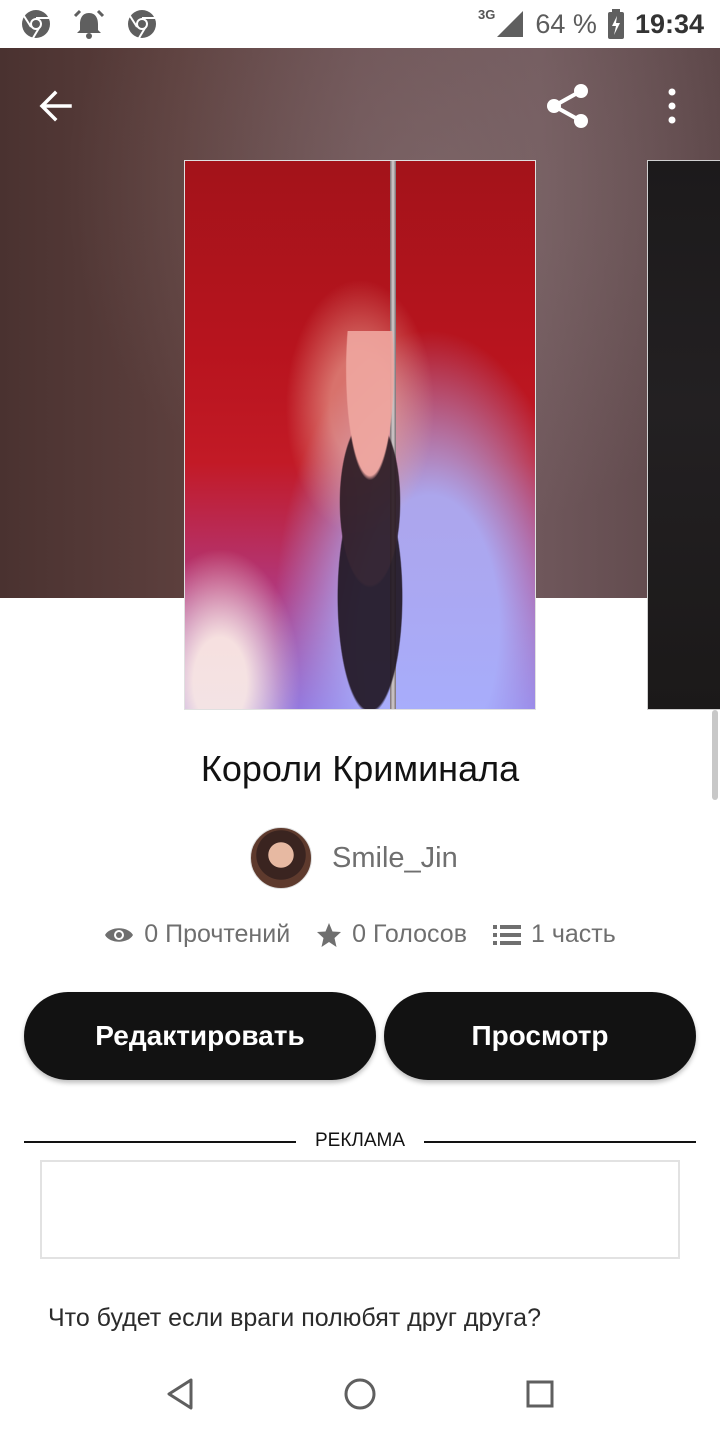  What do you see at coordinates (506, 934) in the screenshot?
I see `list-icon` at bounding box center [506, 934].